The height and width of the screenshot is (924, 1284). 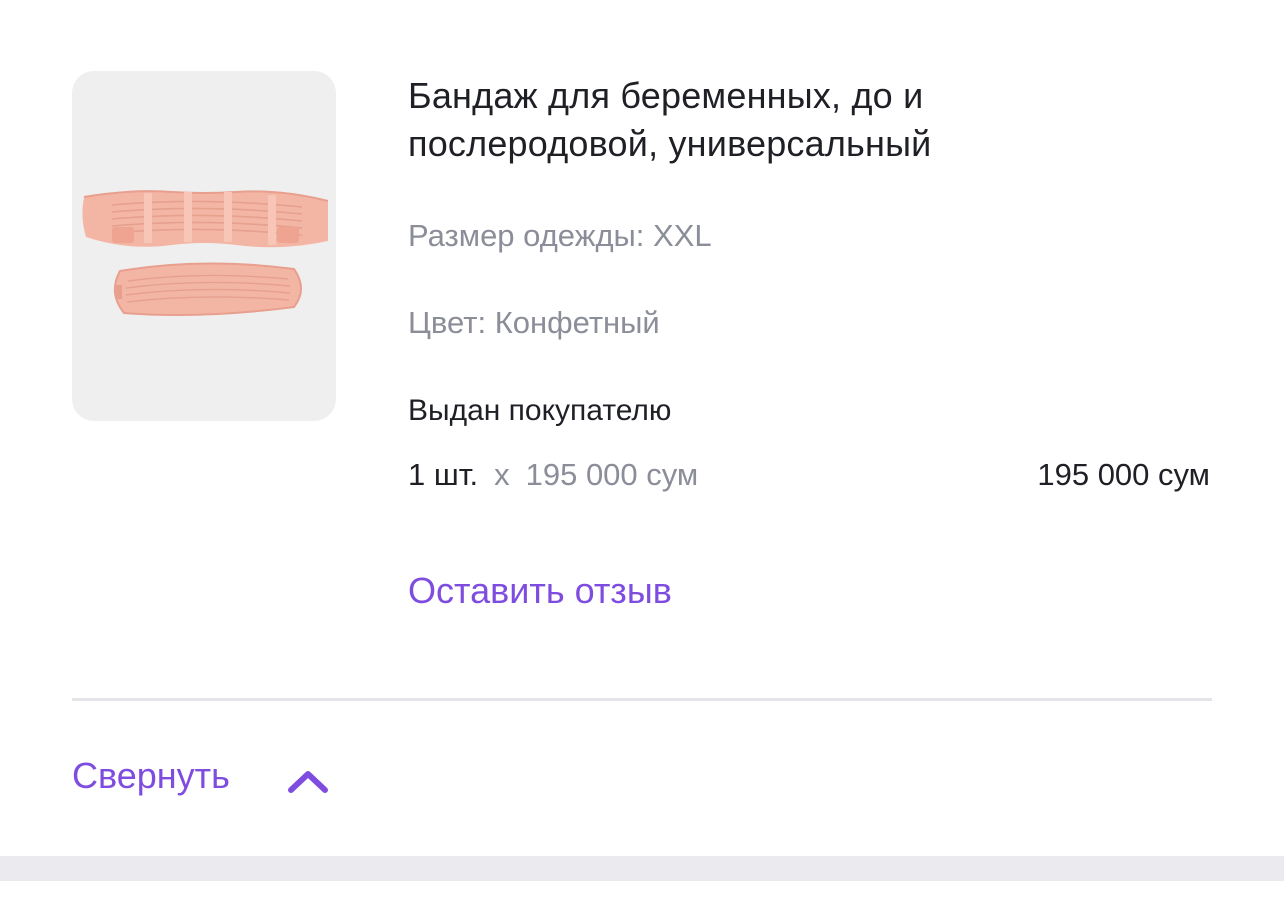 What do you see at coordinates (560, 235) in the screenshot?
I see `size-attribute: Размер одежды: XXL` at bounding box center [560, 235].